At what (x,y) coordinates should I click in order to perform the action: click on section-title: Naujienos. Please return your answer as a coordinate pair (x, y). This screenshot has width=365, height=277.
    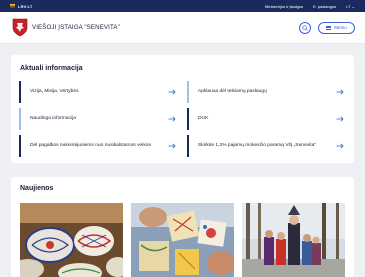
    Looking at the image, I should click on (37, 188).